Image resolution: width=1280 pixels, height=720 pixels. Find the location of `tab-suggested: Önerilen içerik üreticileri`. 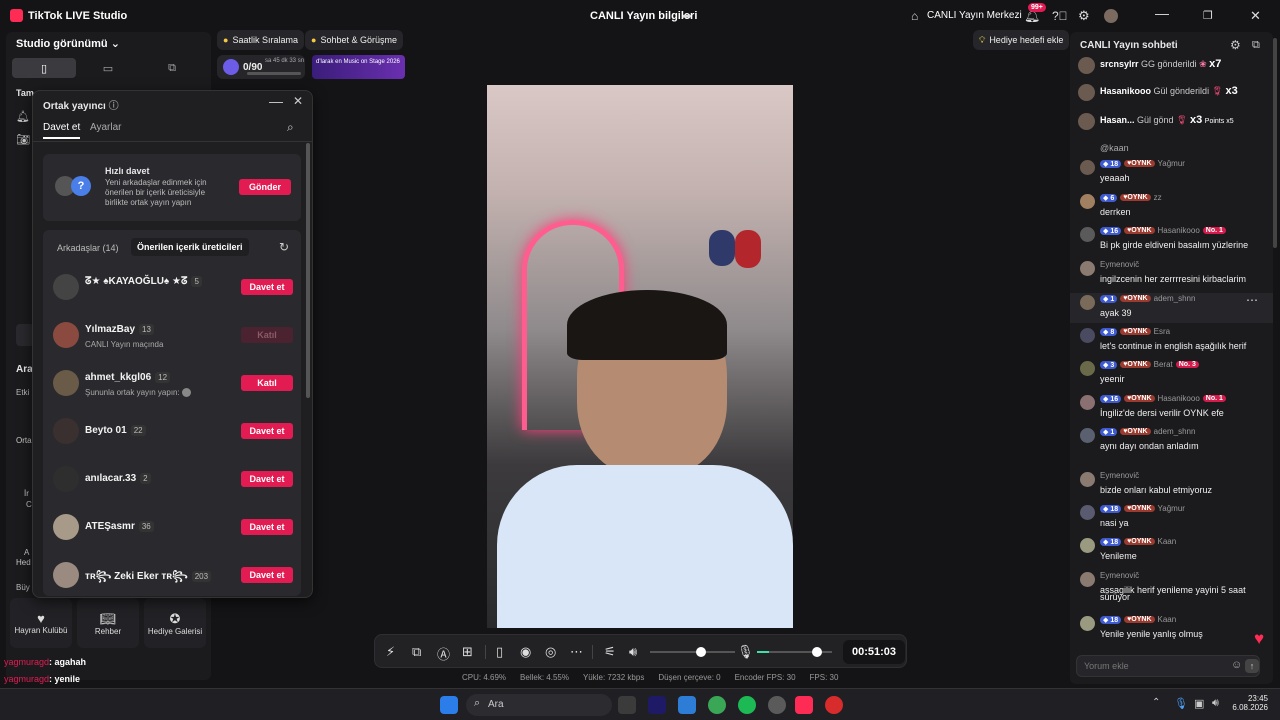

tab-suggested: Önerilen içerik üreticileri is located at coordinates (190, 247).